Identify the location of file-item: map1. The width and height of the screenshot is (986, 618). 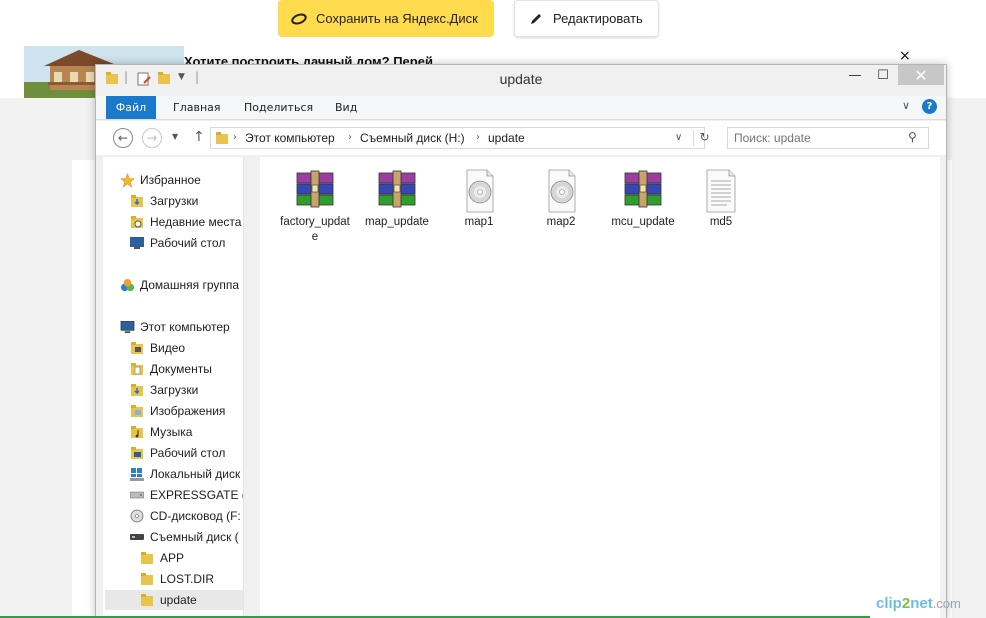
(479, 198).